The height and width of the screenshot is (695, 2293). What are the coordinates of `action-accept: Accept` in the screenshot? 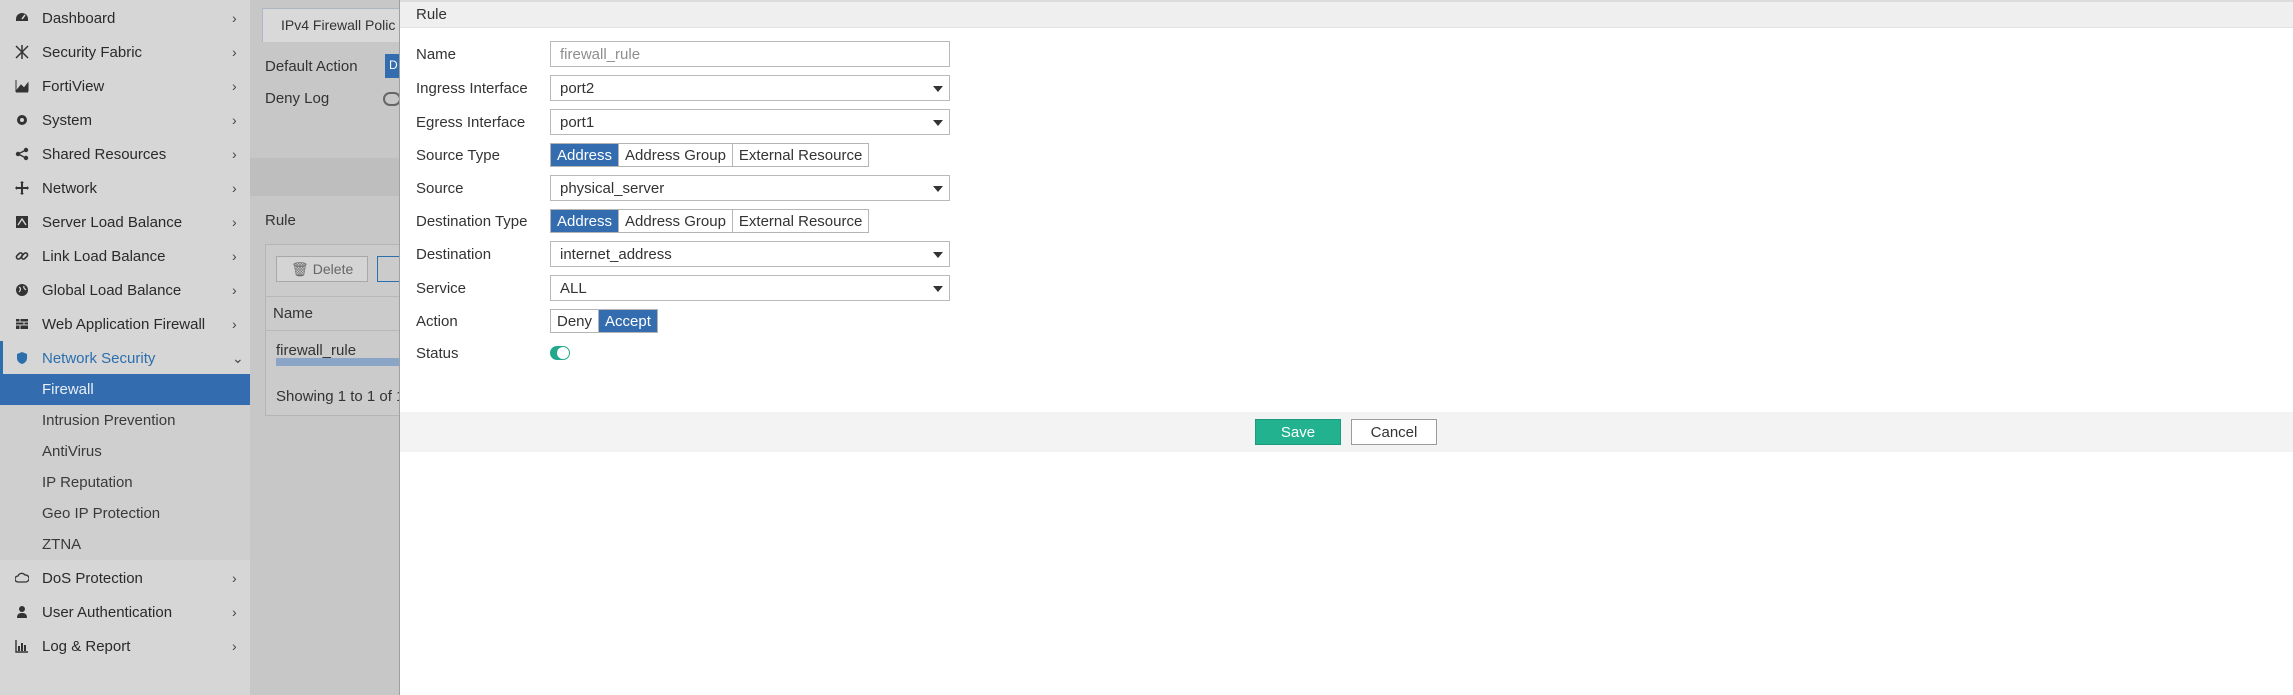 It's located at (628, 321).